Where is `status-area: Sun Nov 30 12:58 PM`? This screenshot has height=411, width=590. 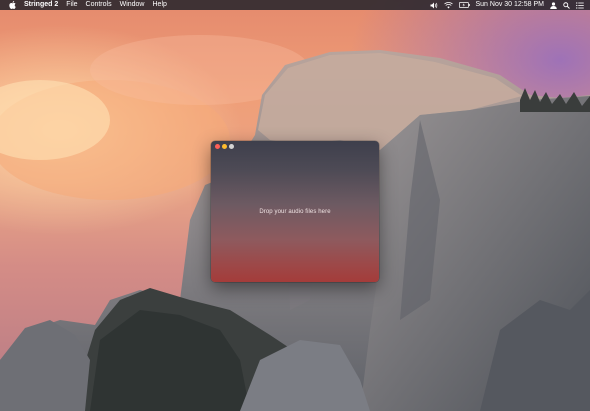
status-area: Sun Nov 30 12:58 PM is located at coordinates (507, 5).